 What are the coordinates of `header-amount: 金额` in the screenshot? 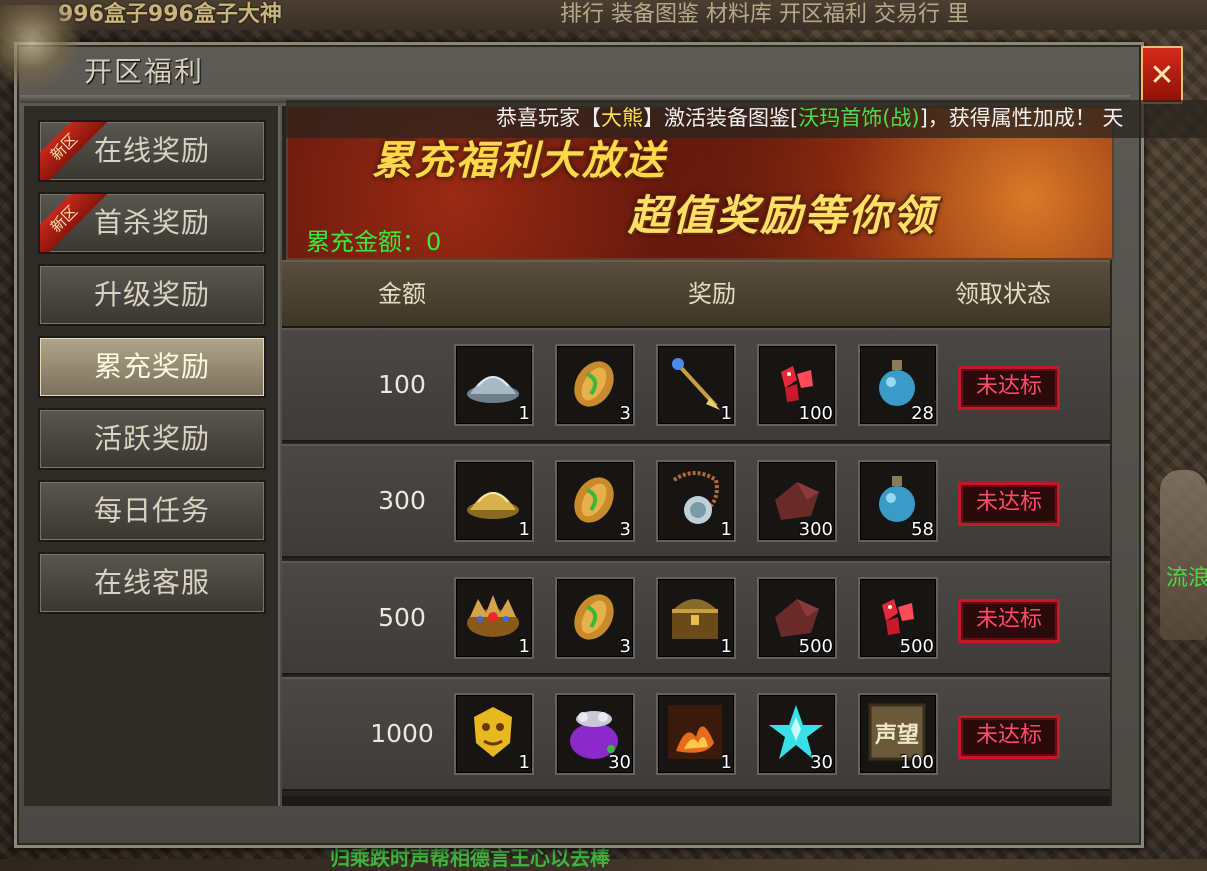 It's located at (402, 294).